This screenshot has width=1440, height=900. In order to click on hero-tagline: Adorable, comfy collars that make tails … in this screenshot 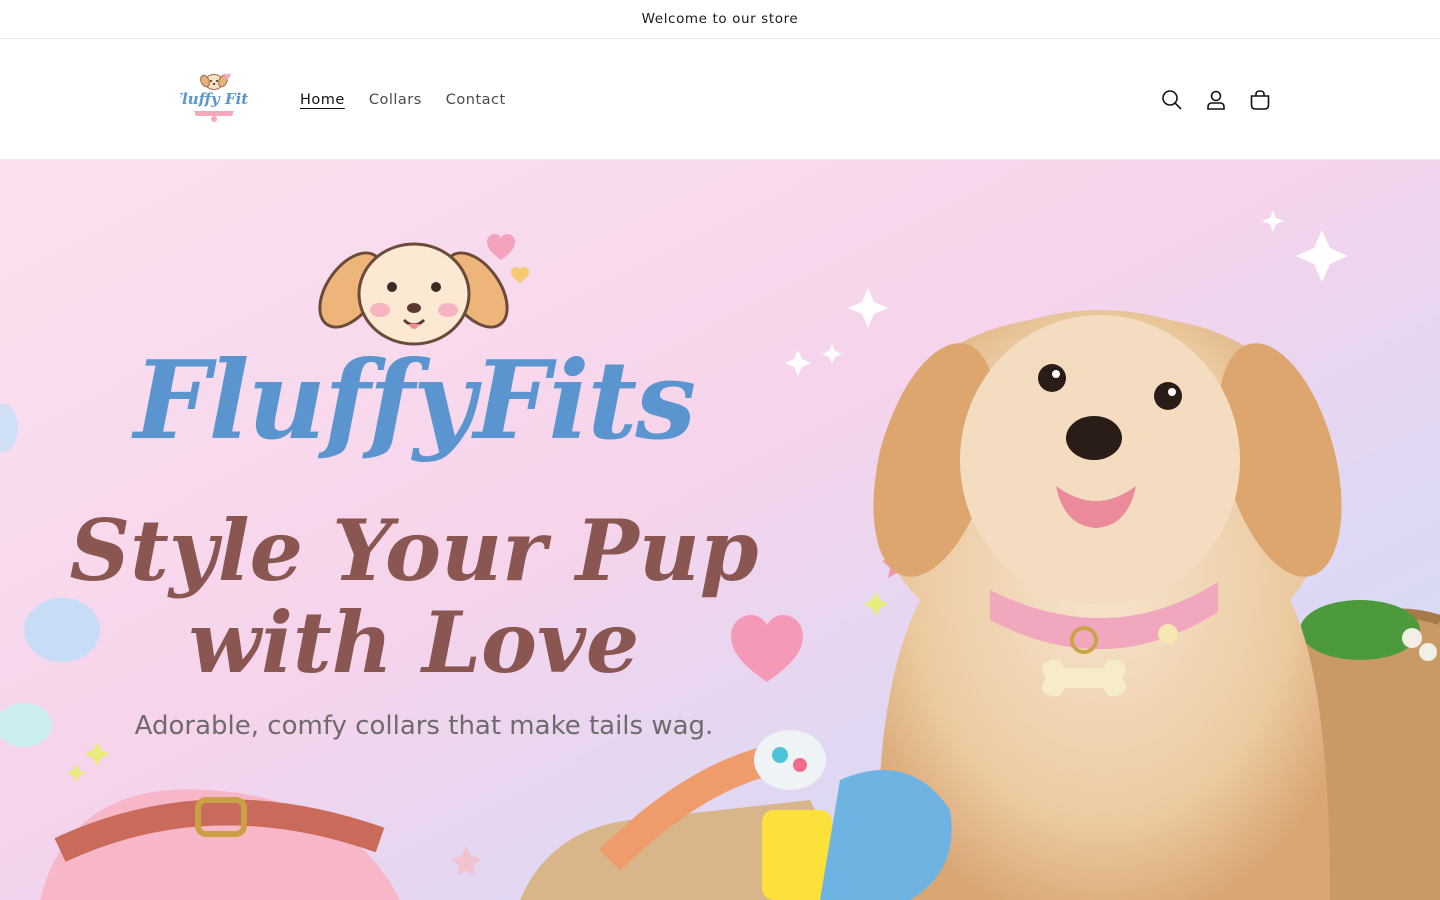, I will do `click(424, 726)`.